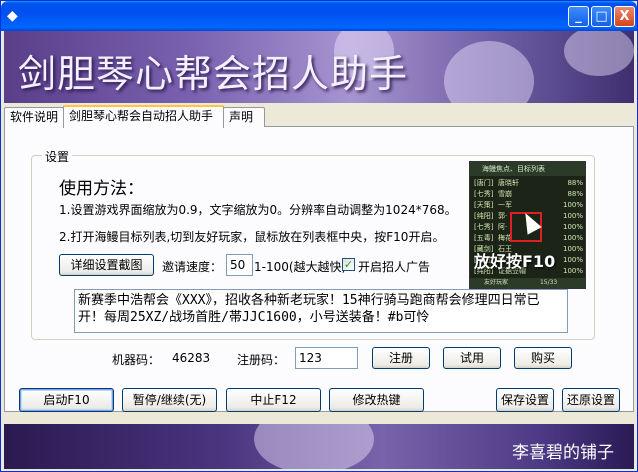 Image resolution: width=638 pixels, height=472 pixels. Describe the element at coordinates (106, 265) in the screenshot. I see `detail-settings-button: 详细设置截图` at that location.